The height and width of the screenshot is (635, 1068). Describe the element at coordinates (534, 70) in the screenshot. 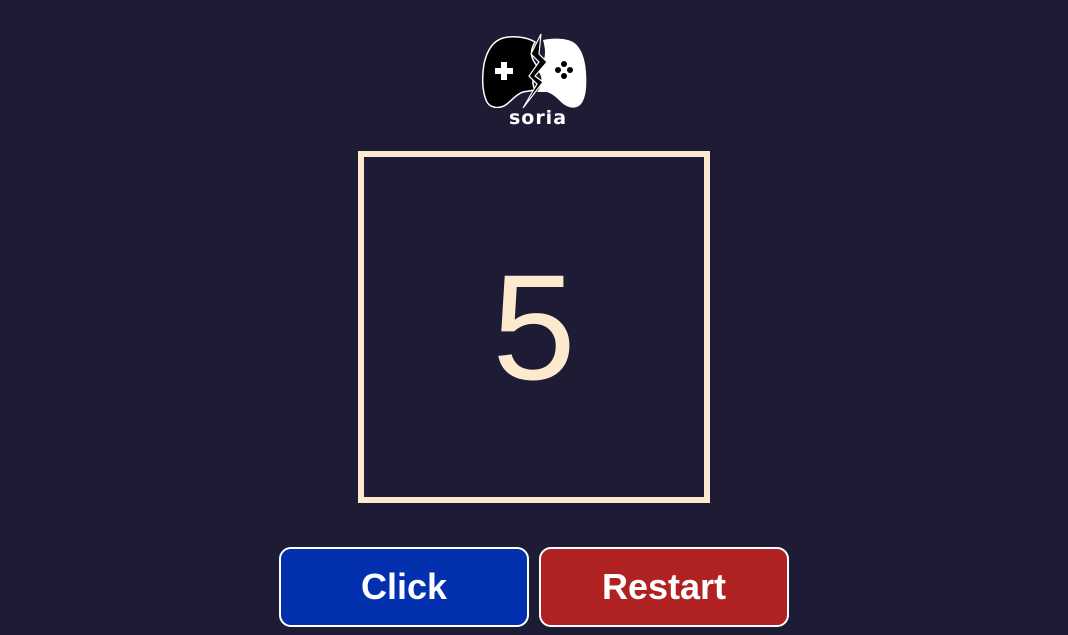

I see `gamepad-logo-icon` at that location.